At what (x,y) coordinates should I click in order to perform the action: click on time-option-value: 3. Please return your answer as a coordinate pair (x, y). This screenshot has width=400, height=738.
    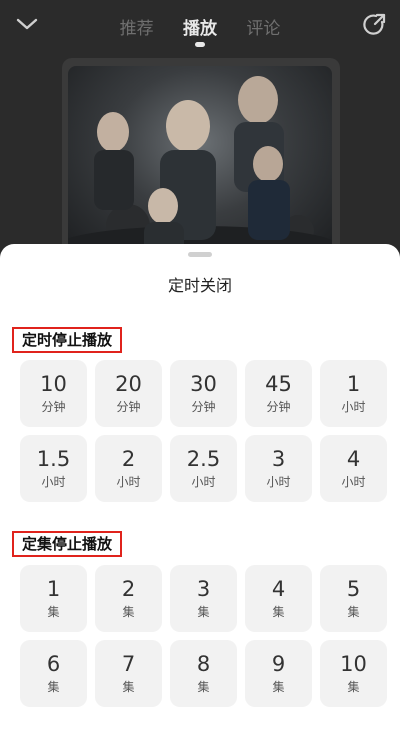
    Looking at the image, I should click on (278, 459).